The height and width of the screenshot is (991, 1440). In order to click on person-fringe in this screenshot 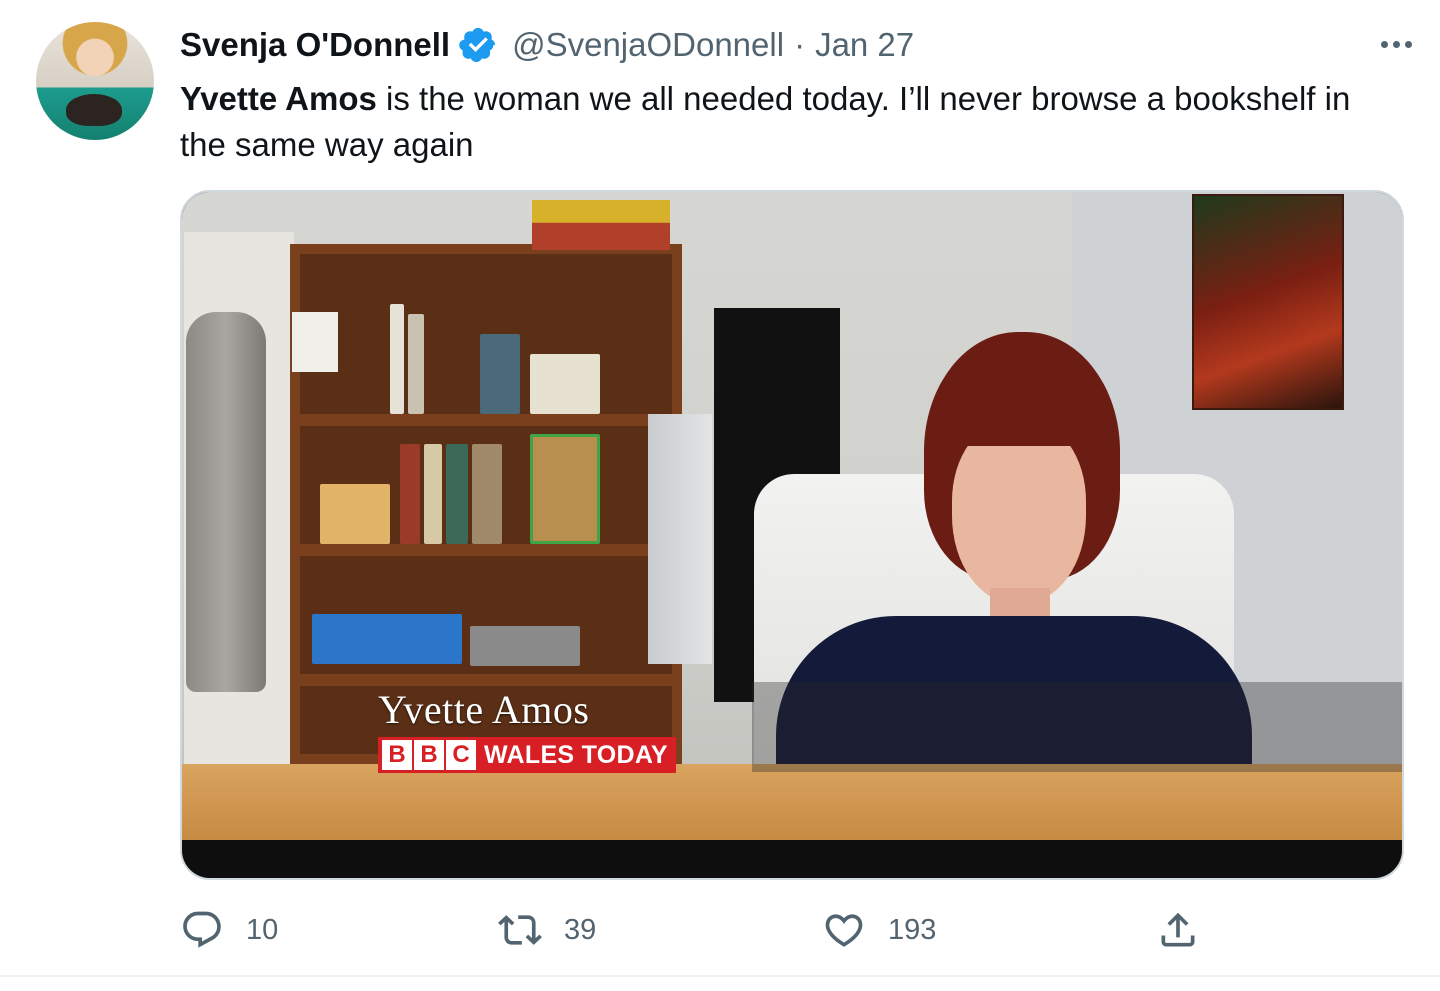, I will do `click(1020, 414)`.